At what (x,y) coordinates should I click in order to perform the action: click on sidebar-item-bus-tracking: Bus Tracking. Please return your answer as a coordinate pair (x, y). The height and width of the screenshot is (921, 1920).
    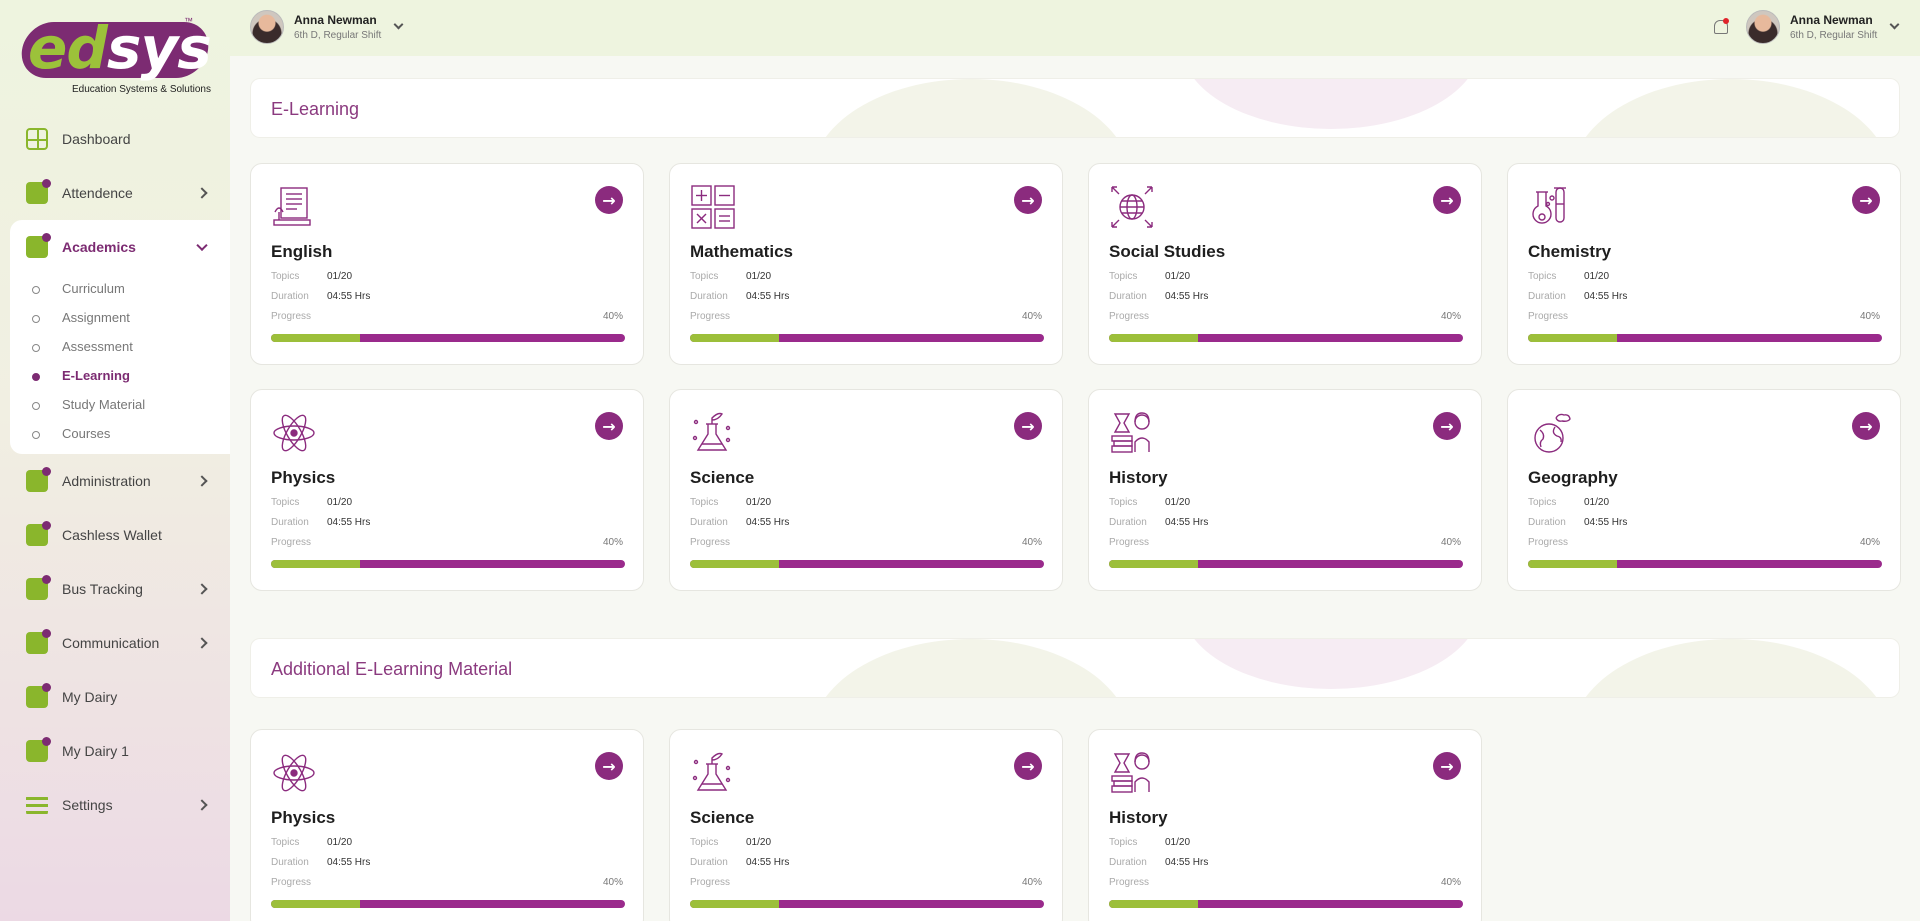
    Looking at the image, I should click on (115, 589).